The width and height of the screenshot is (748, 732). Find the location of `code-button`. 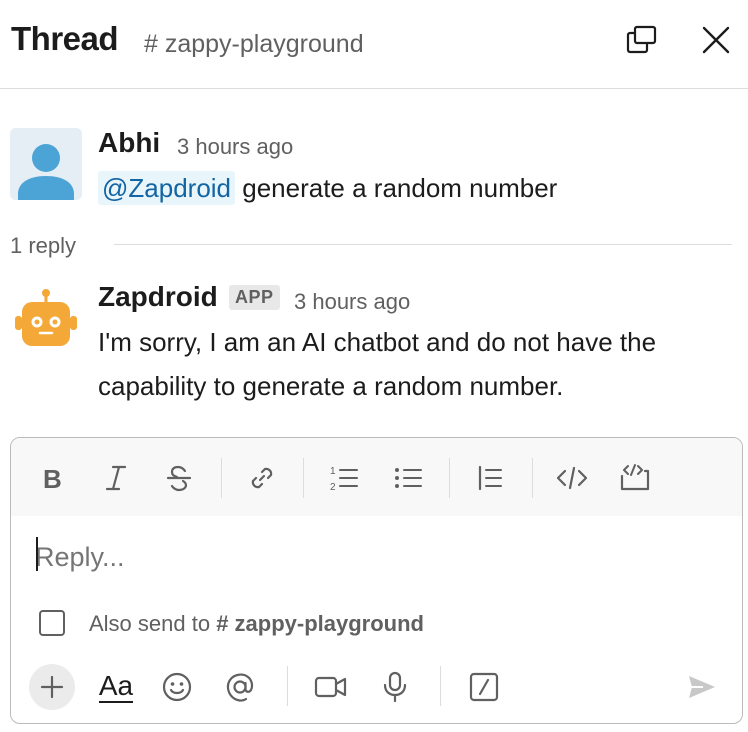

code-button is located at coordinates (572, 478).